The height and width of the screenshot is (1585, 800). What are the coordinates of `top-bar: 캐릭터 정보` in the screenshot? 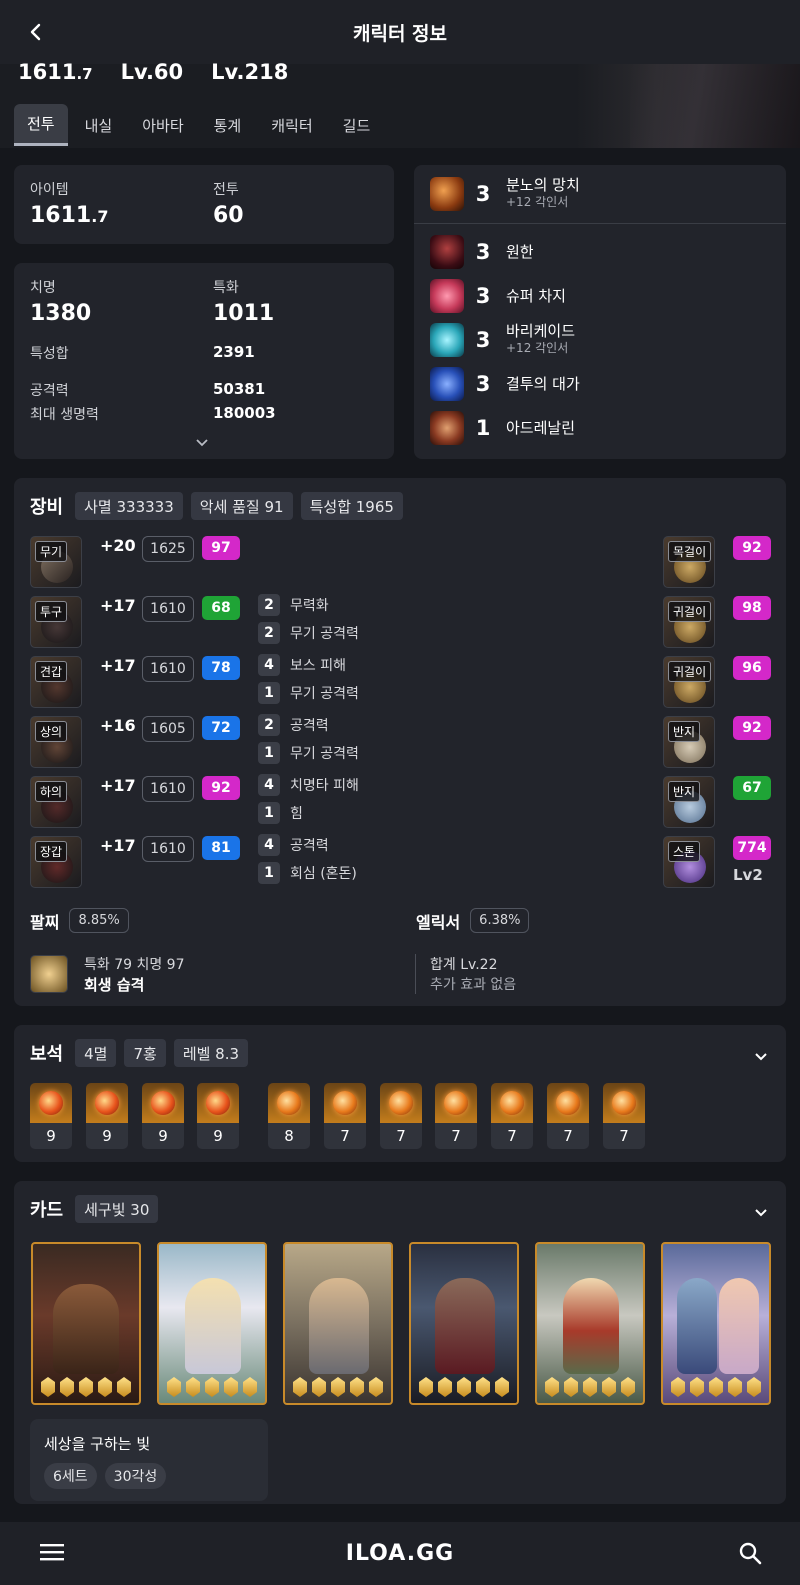 It's located at (400, 32).